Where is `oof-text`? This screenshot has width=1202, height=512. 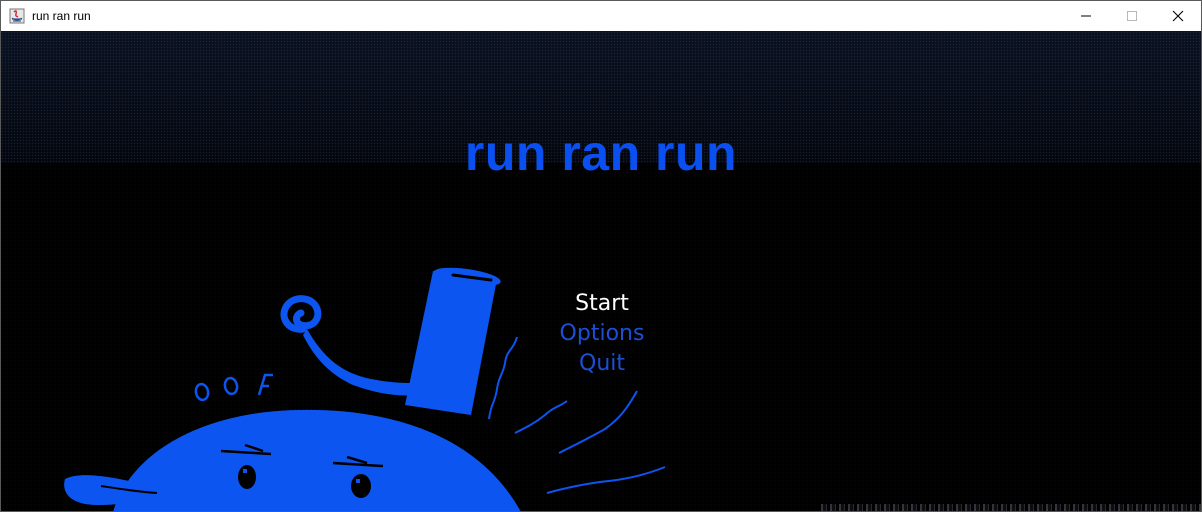
oof-text is located at coordinates (233, 387).